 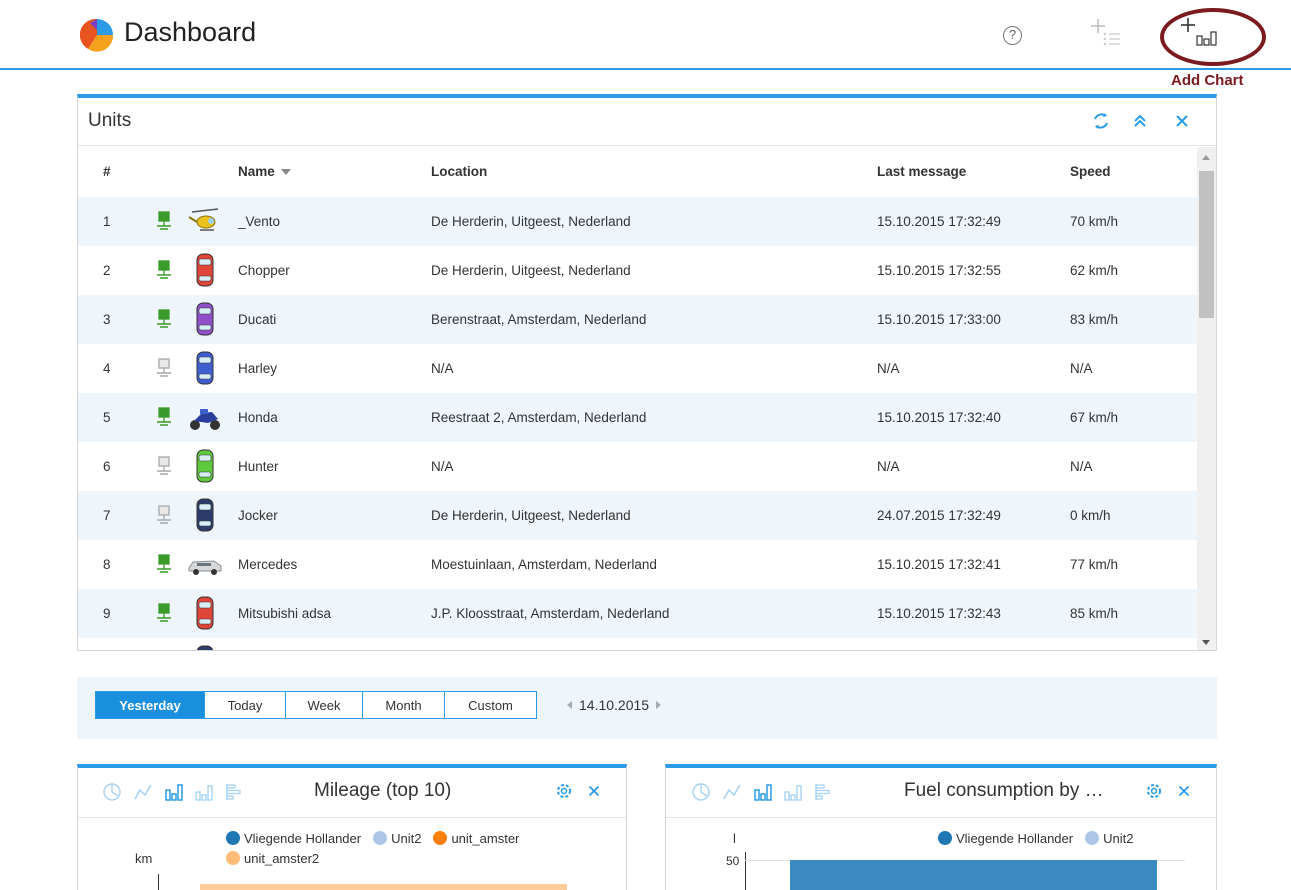 What do you see at coordinates (1101, 121) in the screenshot?
I see `refresh-icon` at bounding box center [1101, 121].